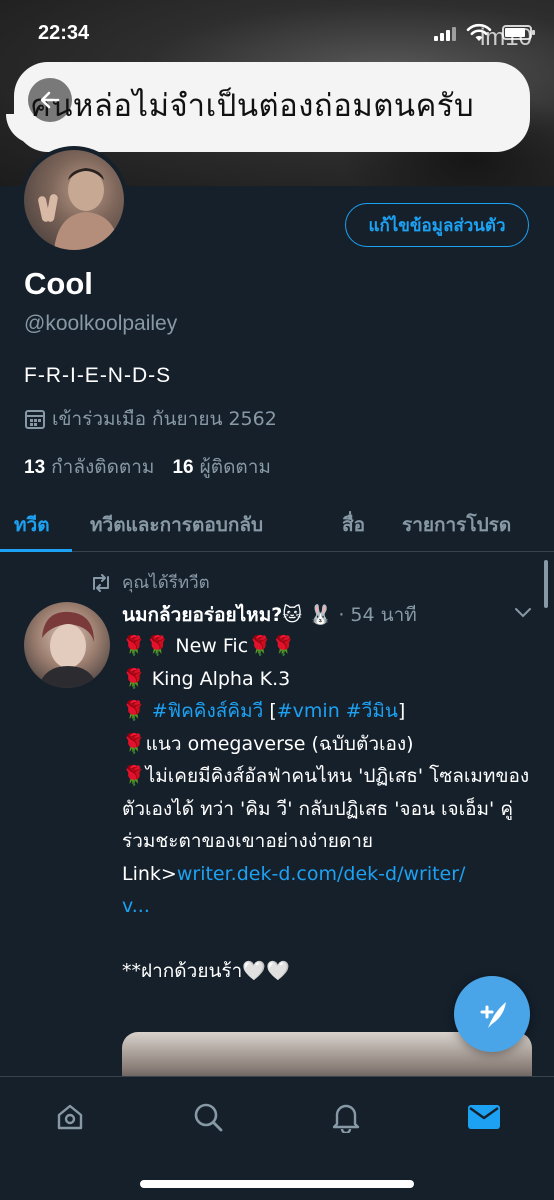 This screenshot has height=1200, width=554. I want to click on retweet-icon, so click(101, 582).